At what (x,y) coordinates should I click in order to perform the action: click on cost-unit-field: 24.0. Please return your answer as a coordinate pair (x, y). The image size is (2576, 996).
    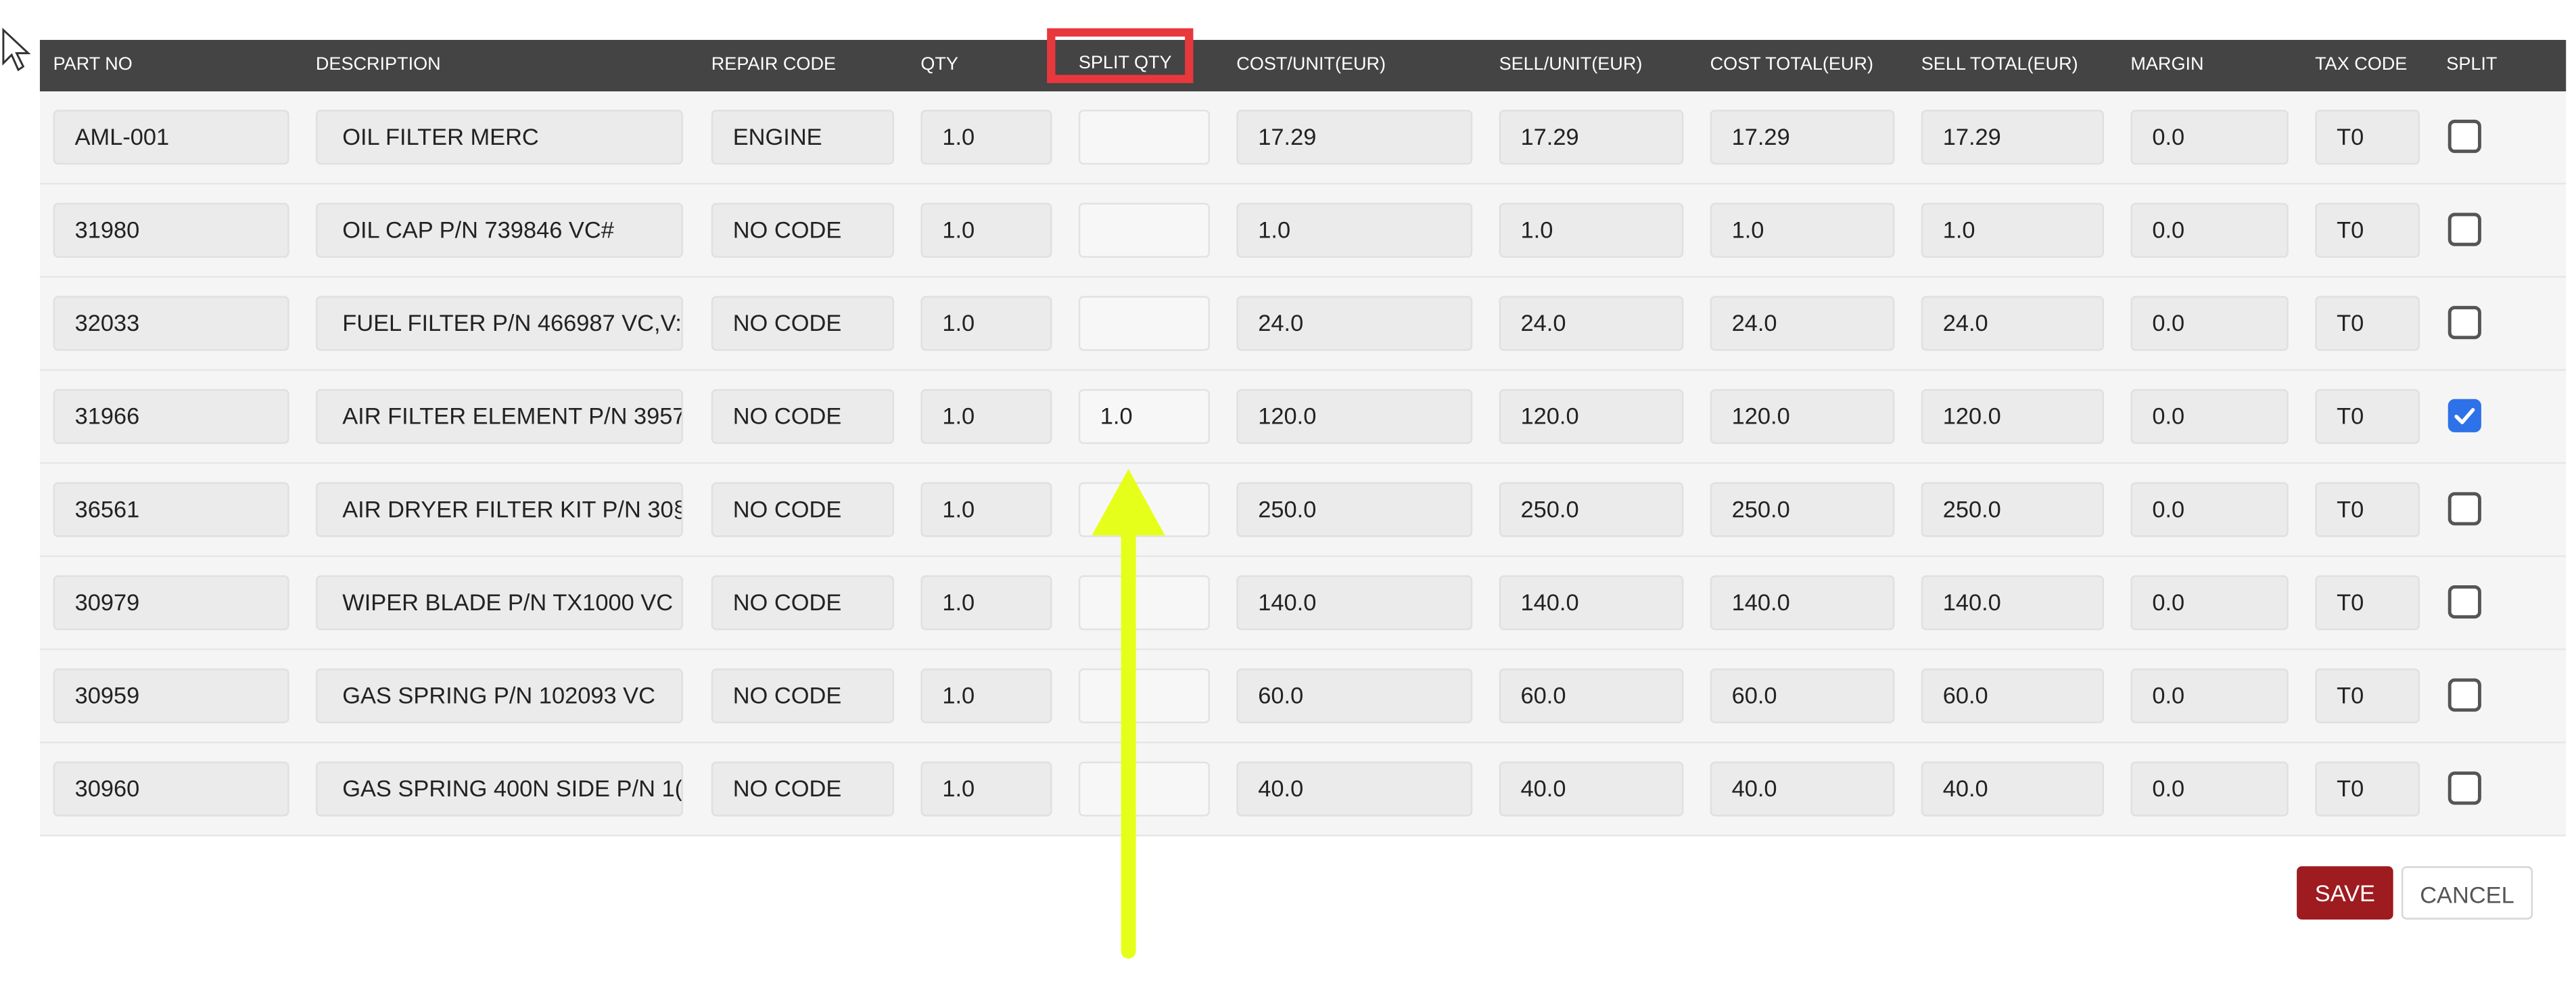
    Looking at the image, I should click on (1354, 323).